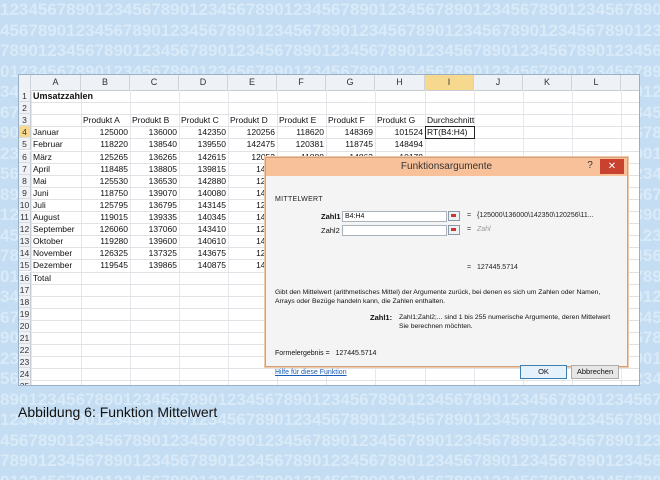 This screenshot has height=480, width=660. I want to click on value-cell: 143145, so click(203, 205).